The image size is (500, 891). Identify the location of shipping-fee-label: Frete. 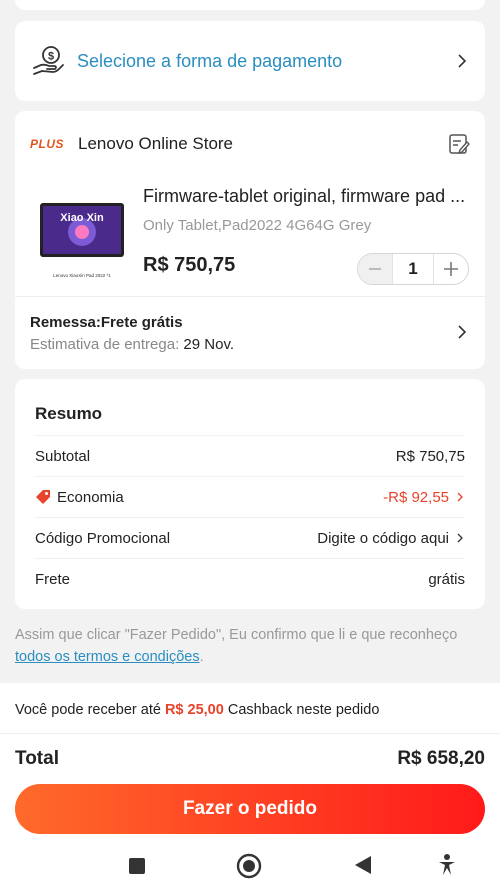
(53, 579).